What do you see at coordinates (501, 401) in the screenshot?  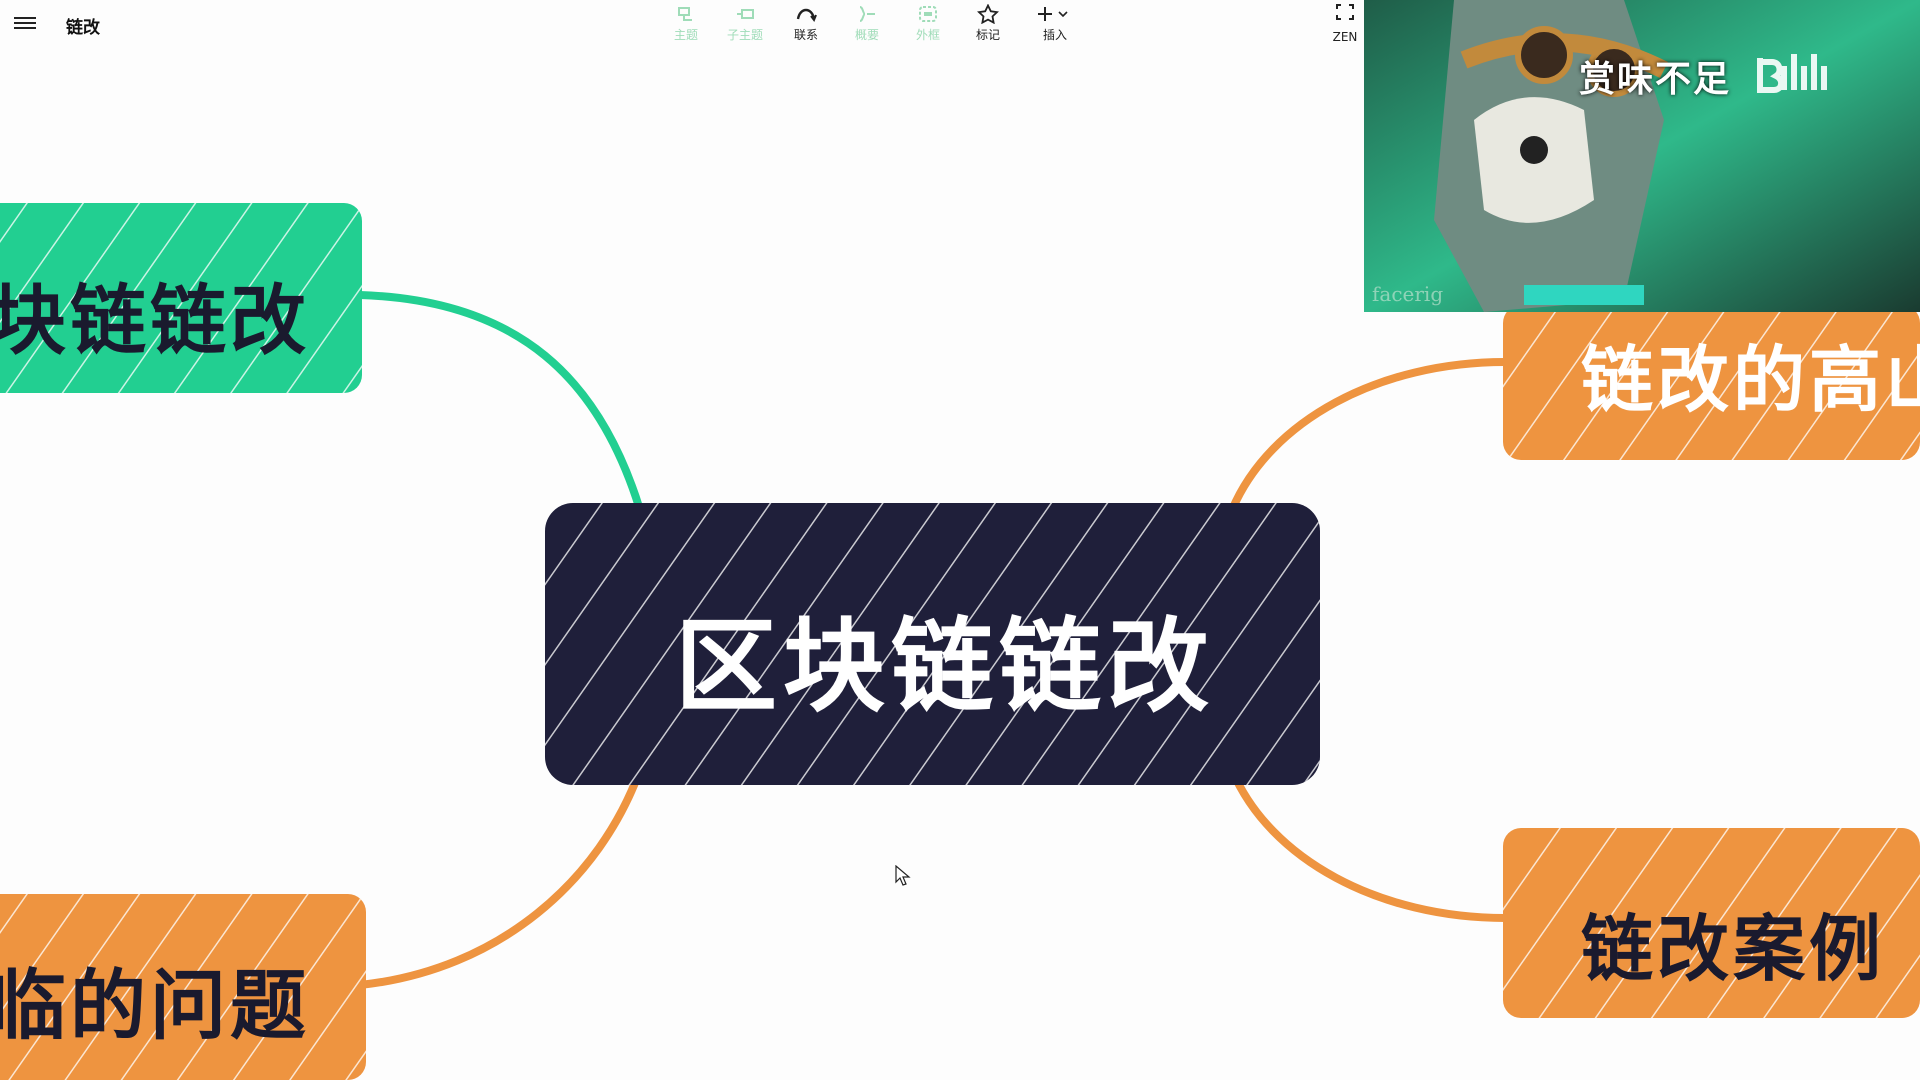 I see `connector-left-top` at bounding box center [501, 401].